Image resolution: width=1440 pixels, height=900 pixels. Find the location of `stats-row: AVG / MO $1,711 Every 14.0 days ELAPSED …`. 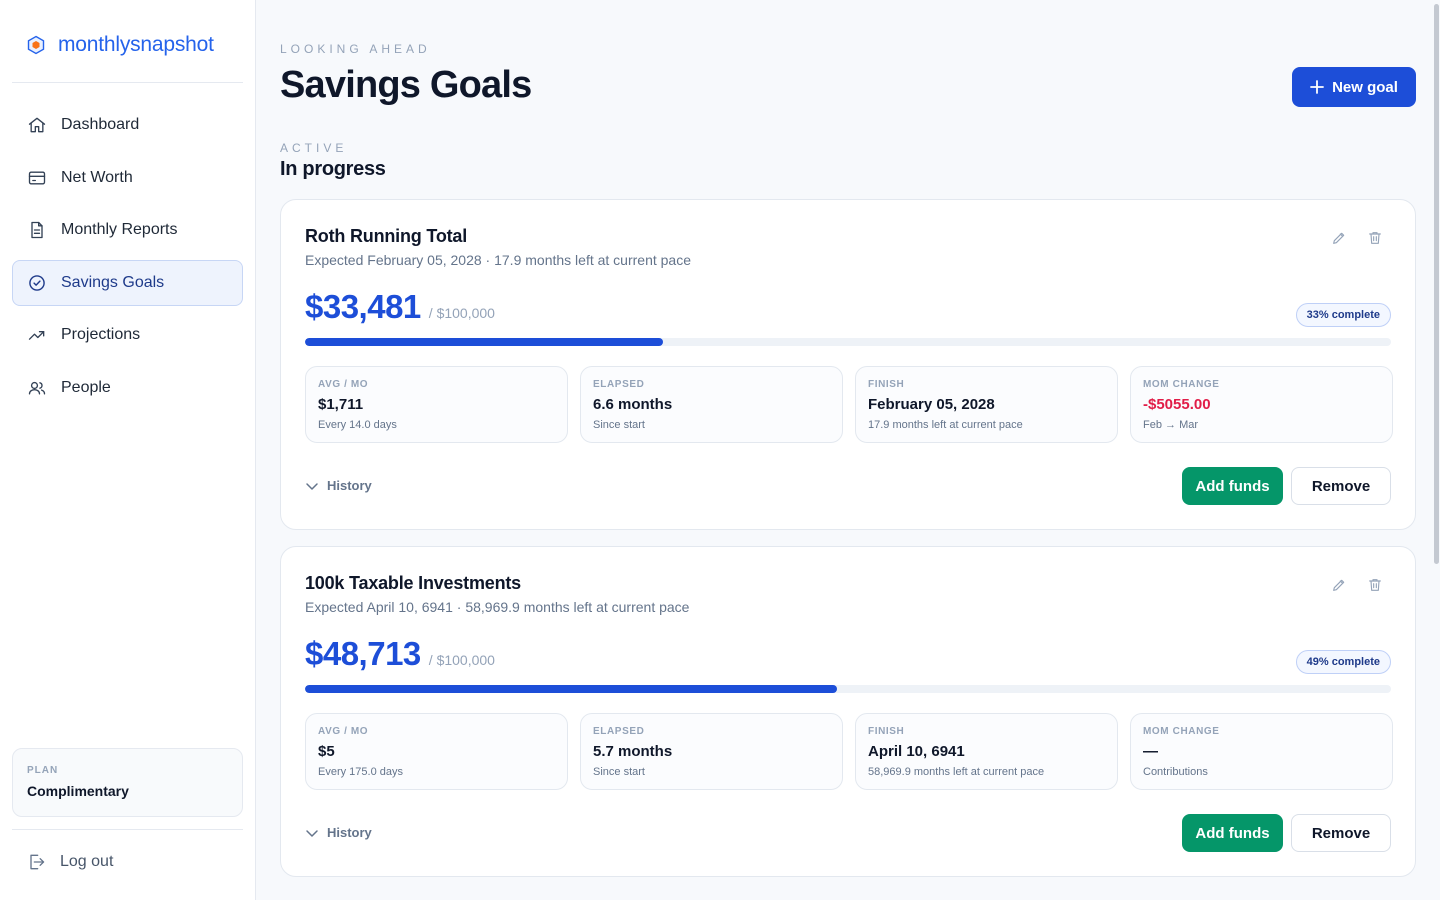

stats-row: AVG / MO $1,711 Every 14.0 days ELAPSED … is located at coordinates (849, 404).